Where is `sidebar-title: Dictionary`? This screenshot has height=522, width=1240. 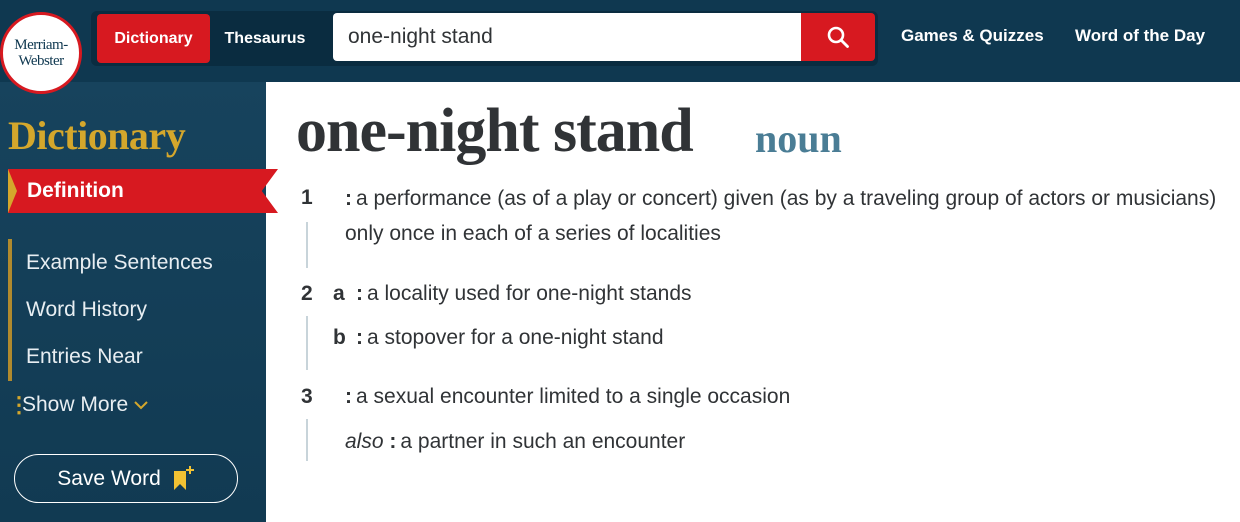
sidebar-title: Dictionary is located at coordinates (97, 135).